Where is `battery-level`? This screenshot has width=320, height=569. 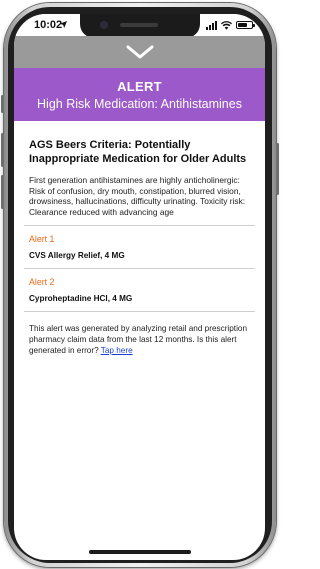
battery-level is located at coordinates (242, 25).